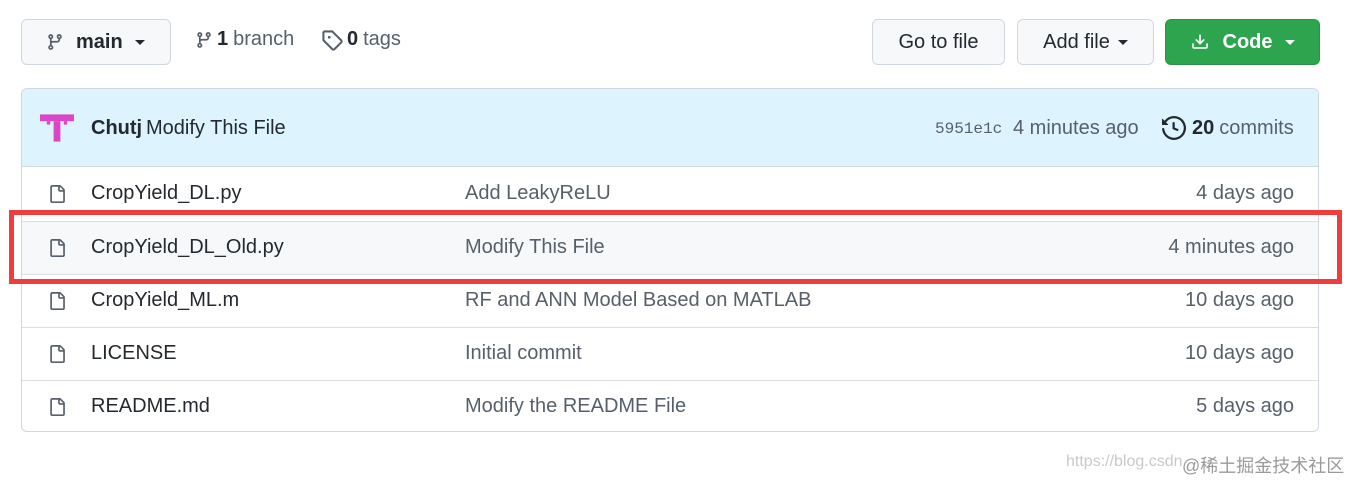  Describe the element at coordinates (670, 353) in the screenshot. I see `file-row: LICENSE Initial commit 10 days ago` at that location.